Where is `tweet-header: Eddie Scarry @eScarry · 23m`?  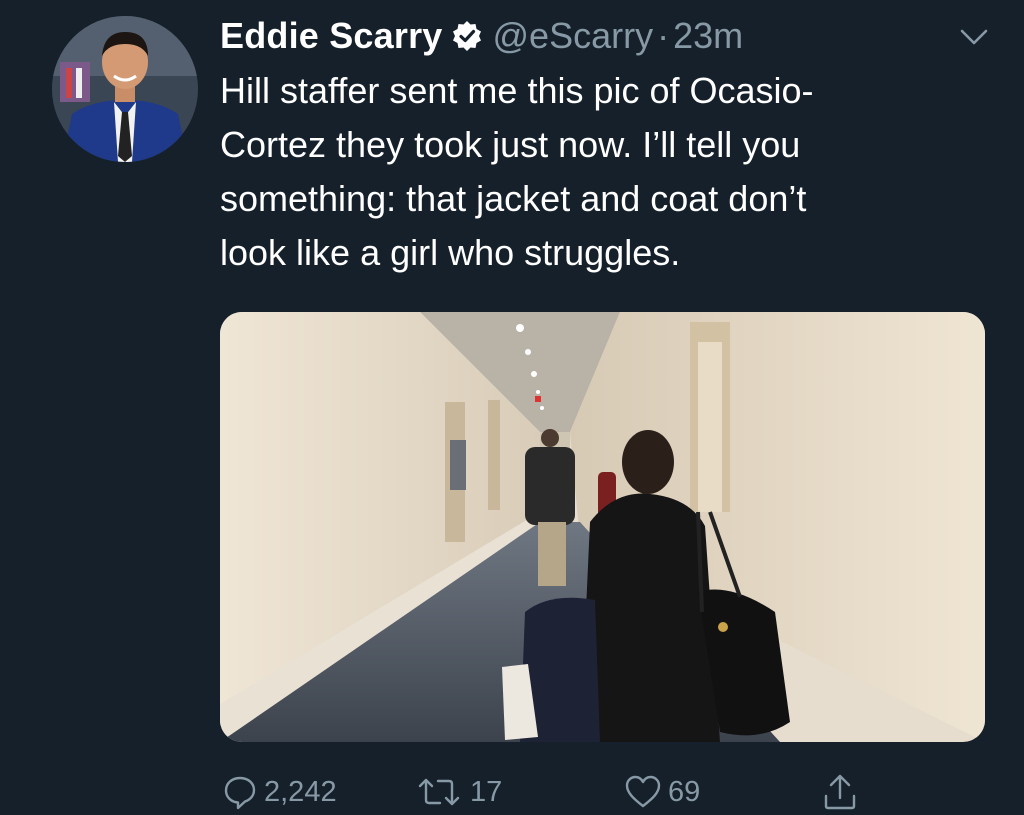 tweet-header: Eddie Scarry @eScarry · 23m is located at coordinates (481, 36).